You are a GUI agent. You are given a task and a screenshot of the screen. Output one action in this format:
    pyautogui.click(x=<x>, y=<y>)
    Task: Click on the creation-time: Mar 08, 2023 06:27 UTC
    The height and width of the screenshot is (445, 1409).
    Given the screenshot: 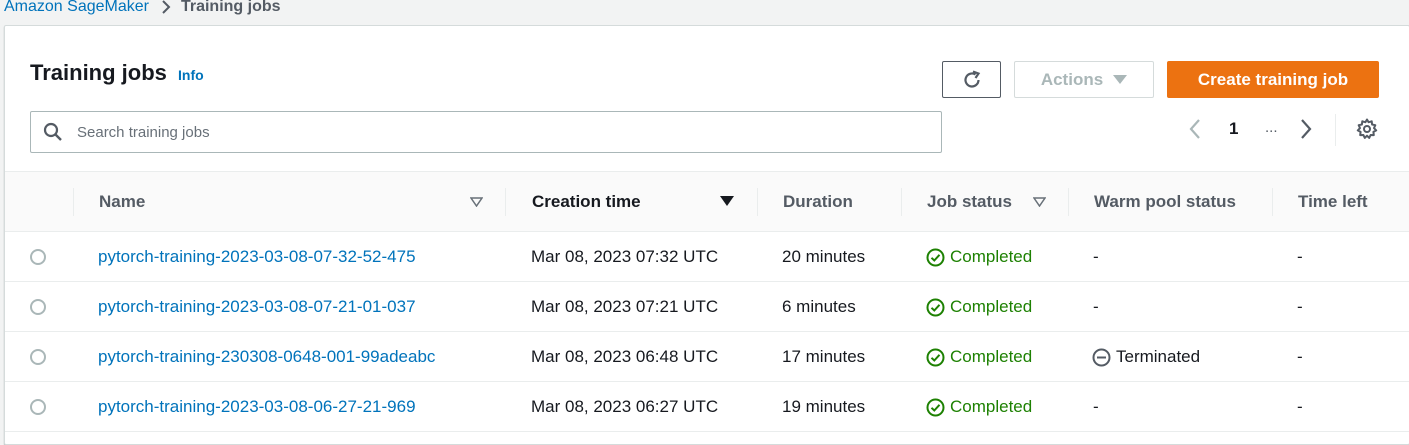 What is the action you would take?
    pyautogui.click(x=625, y=406)
    